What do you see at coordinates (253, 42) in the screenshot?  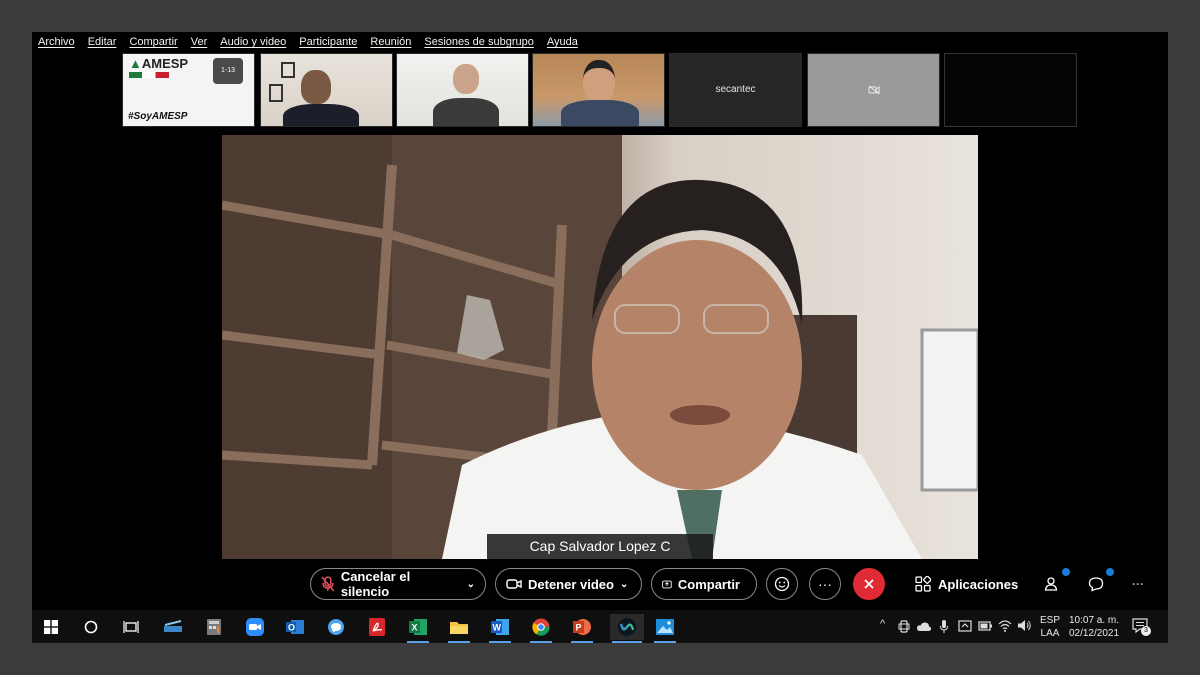 I see `menu-audio-video: Audio y video` at bounding box center [253, 42].